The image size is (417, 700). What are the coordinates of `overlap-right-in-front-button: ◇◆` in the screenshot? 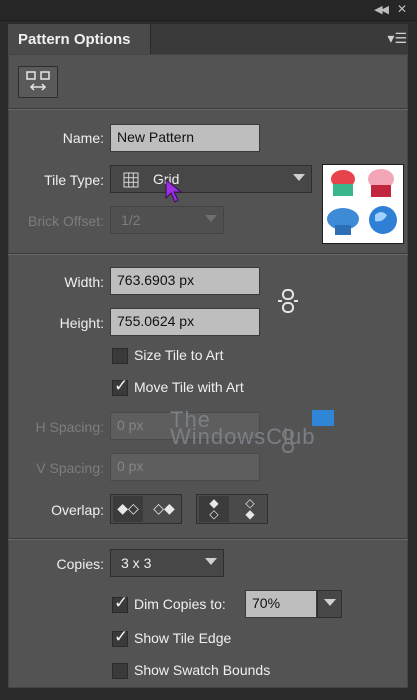 It's located at (164, 509).